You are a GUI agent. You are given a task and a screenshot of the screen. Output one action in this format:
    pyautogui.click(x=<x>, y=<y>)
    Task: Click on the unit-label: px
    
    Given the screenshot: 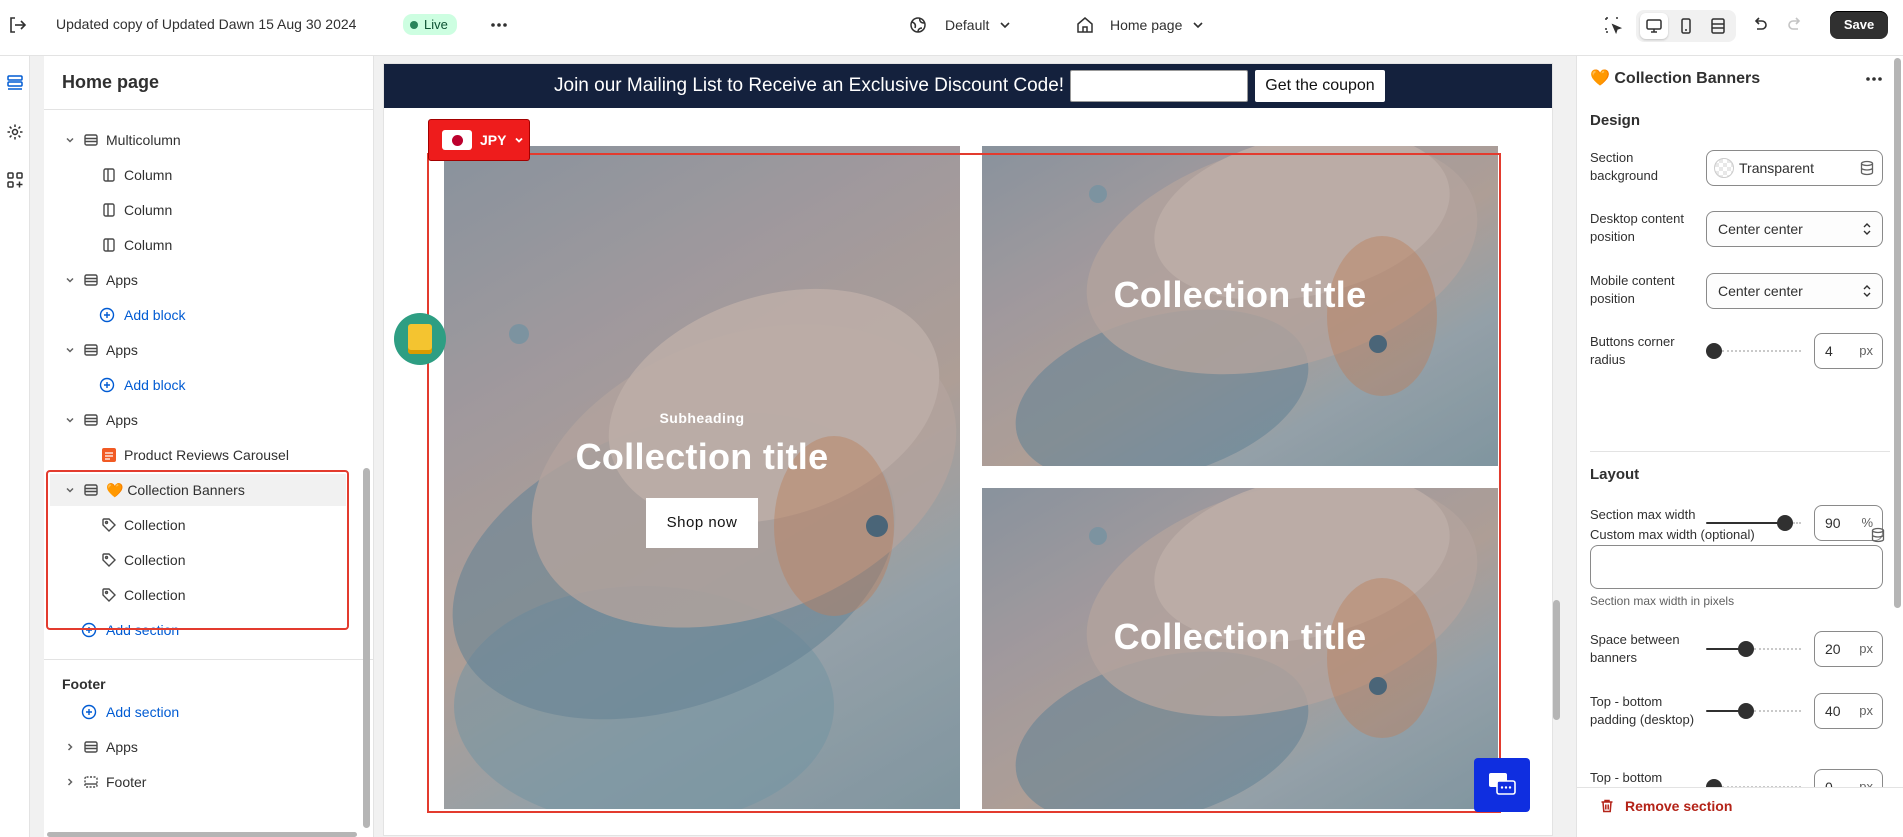 What is the action you would take?
    pyautogui.click(x=1866, y=350)
    